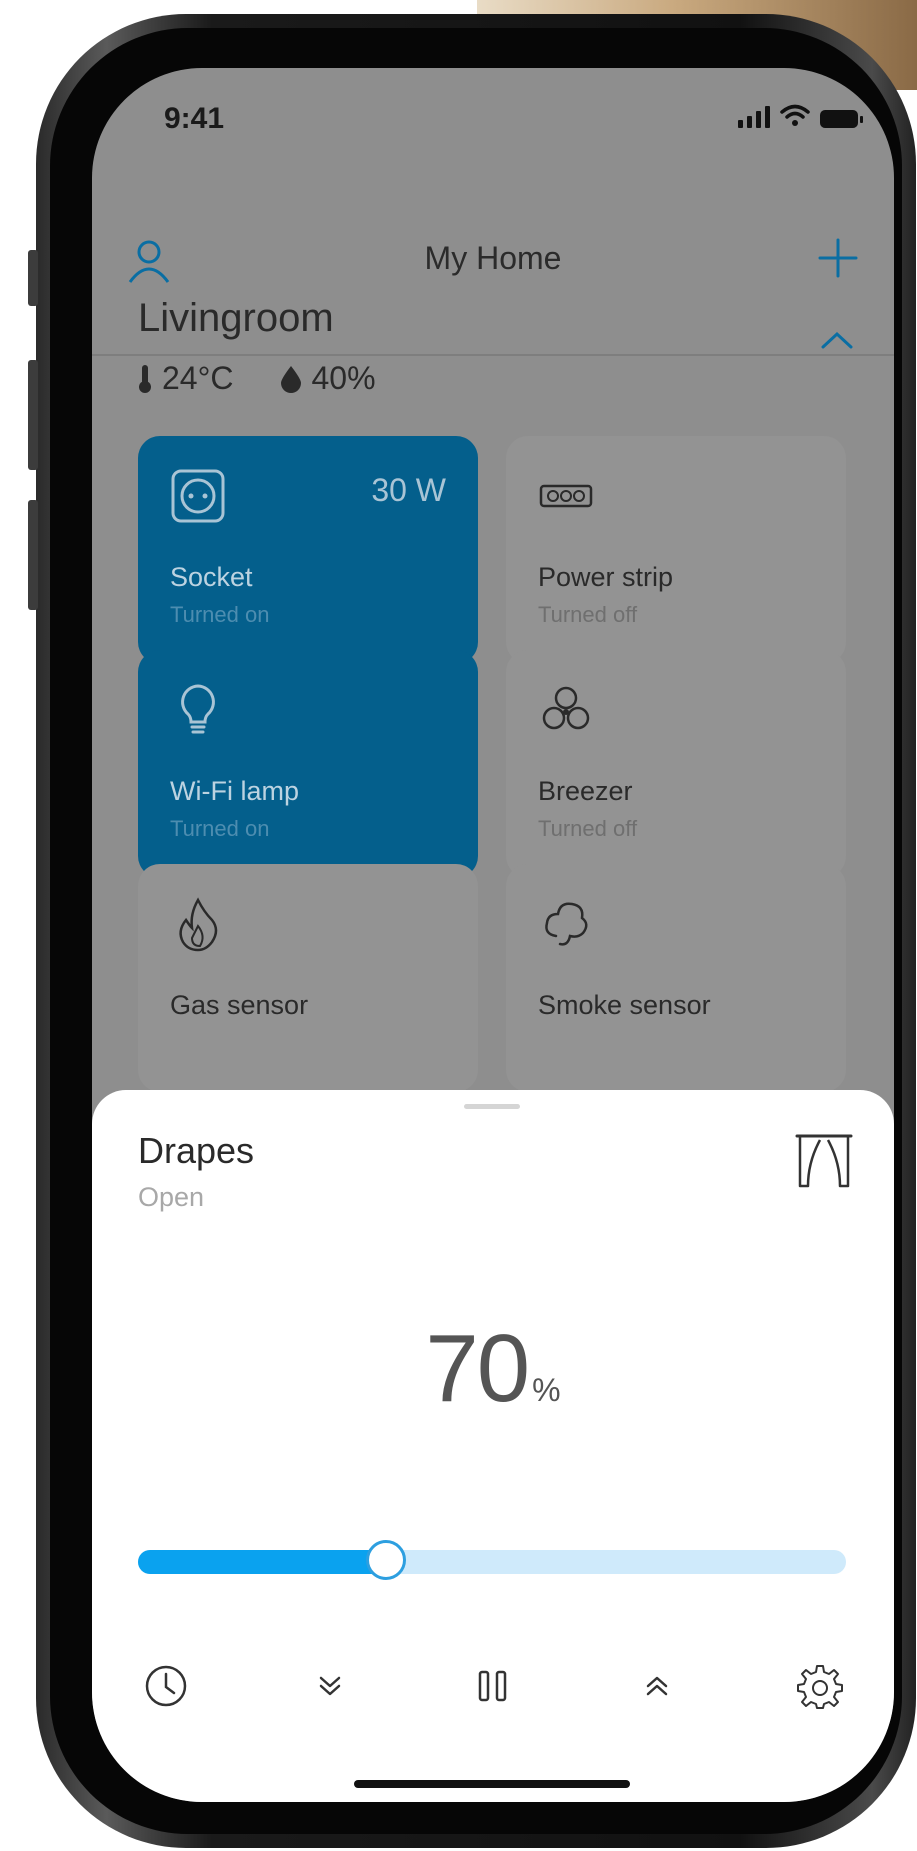 This screenshot has height=1851, width=917. Describe the element at coordinates (198, 709) in the screenshot. I see `lightbulb-icon` at that location.